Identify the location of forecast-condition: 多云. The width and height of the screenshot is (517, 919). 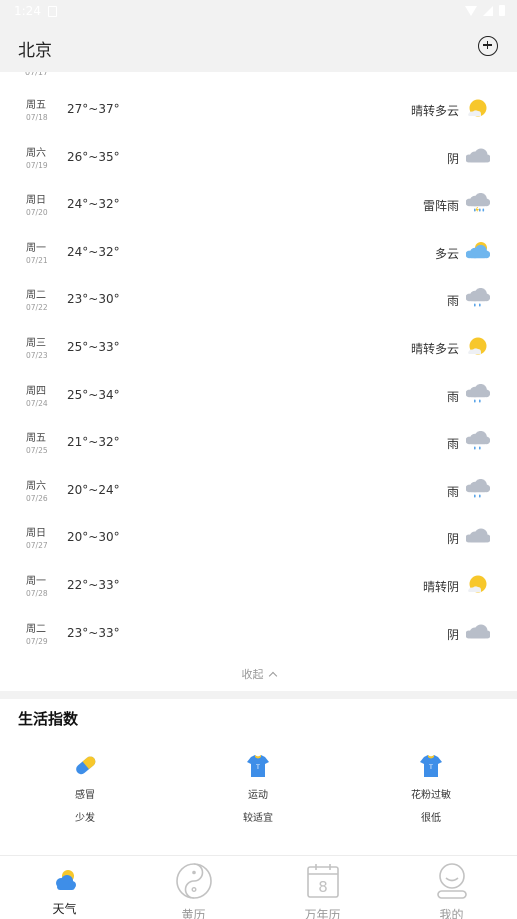
(446, 253).